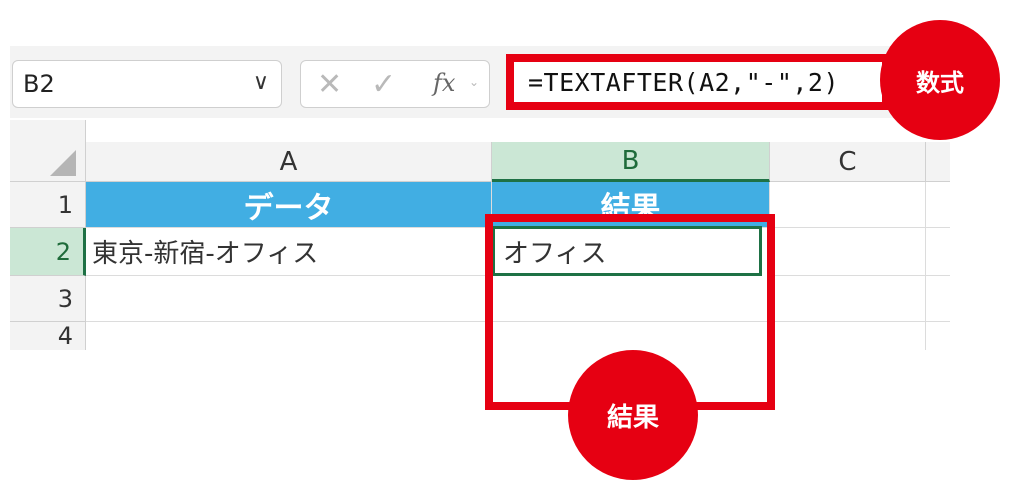 This screenshot has width=1024, height=490. What do you see at coordinates (48, 205) in the screenshot?
I see `row-header-1: 1` at bounding box center [48, 205].